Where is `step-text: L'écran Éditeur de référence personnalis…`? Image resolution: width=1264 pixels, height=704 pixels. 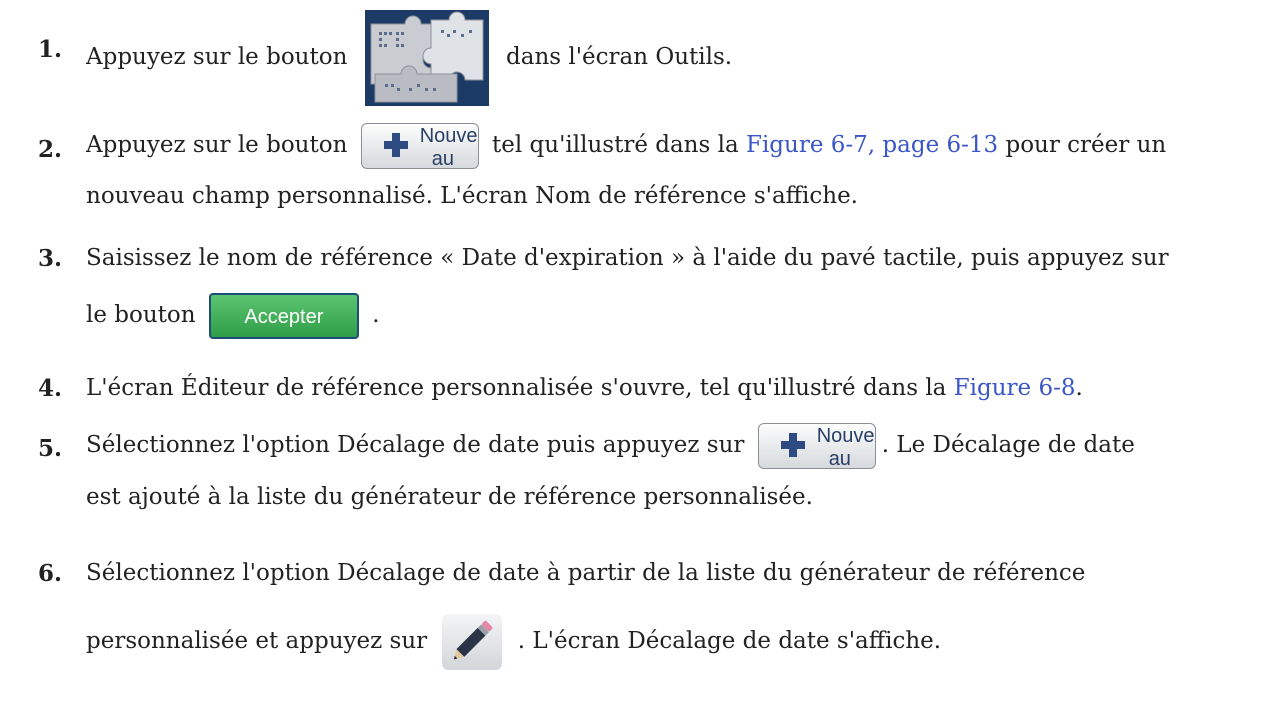 step-text: L'écran Éditeur de référence personnalis… is located at coordinates (516, 388).